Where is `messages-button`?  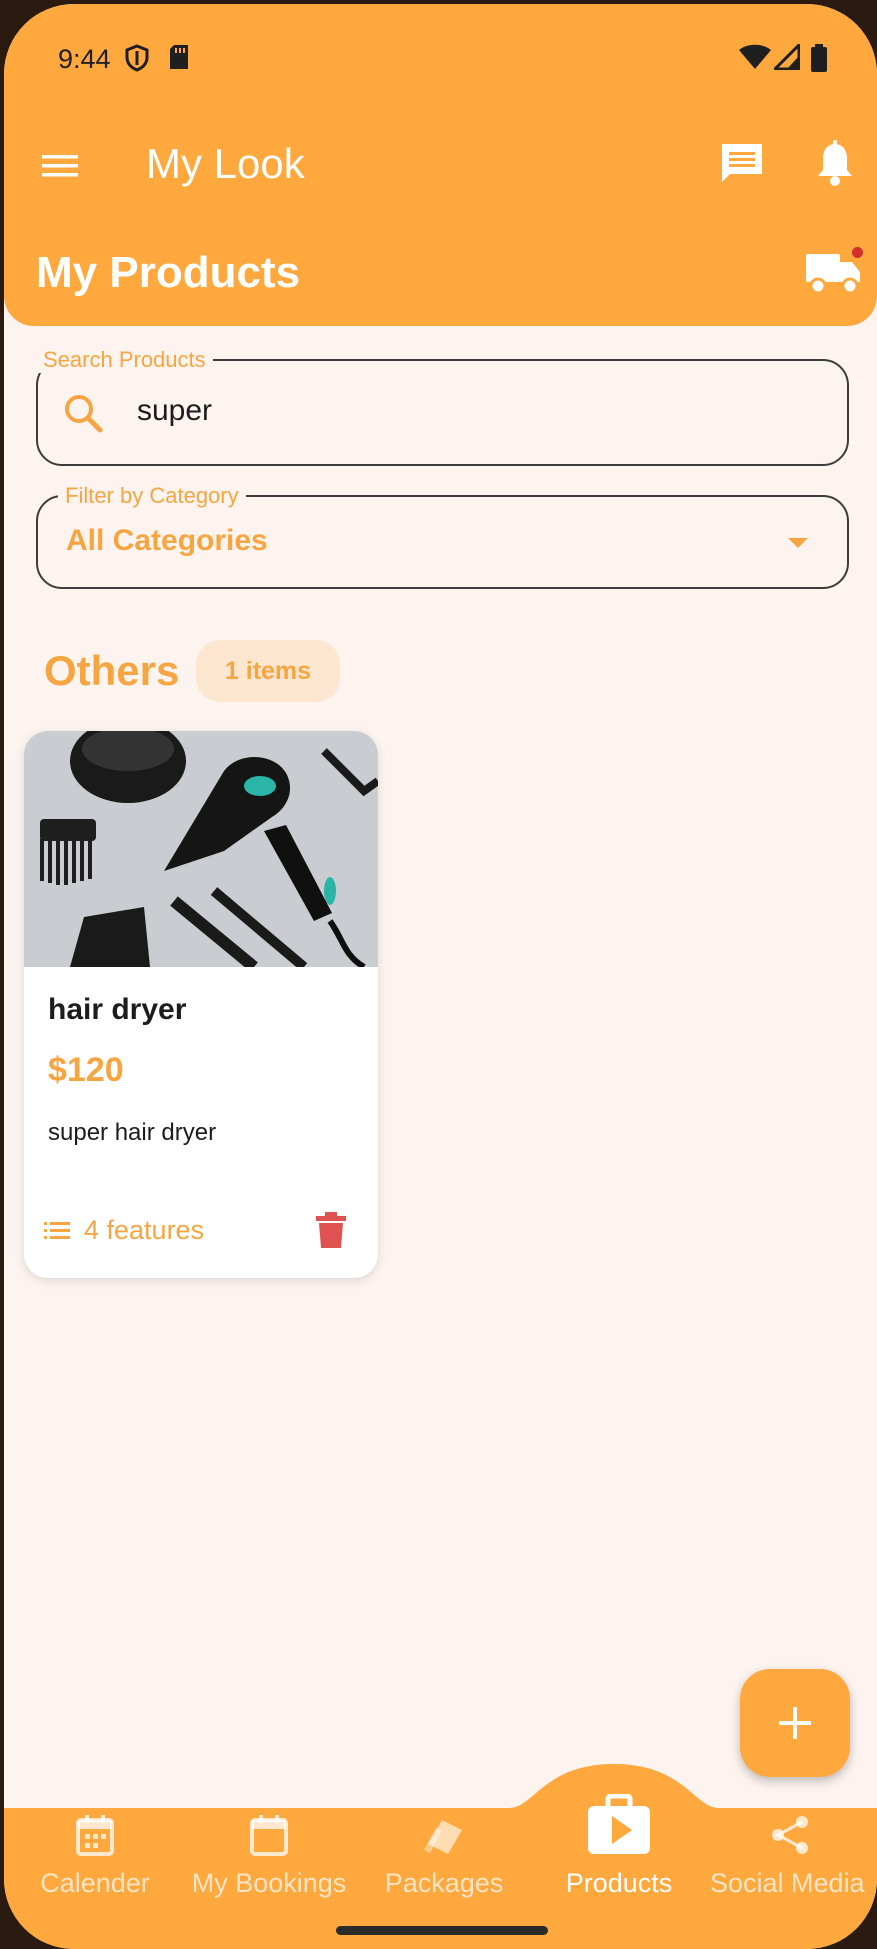 messages-button is located at coordinates (742, 164).